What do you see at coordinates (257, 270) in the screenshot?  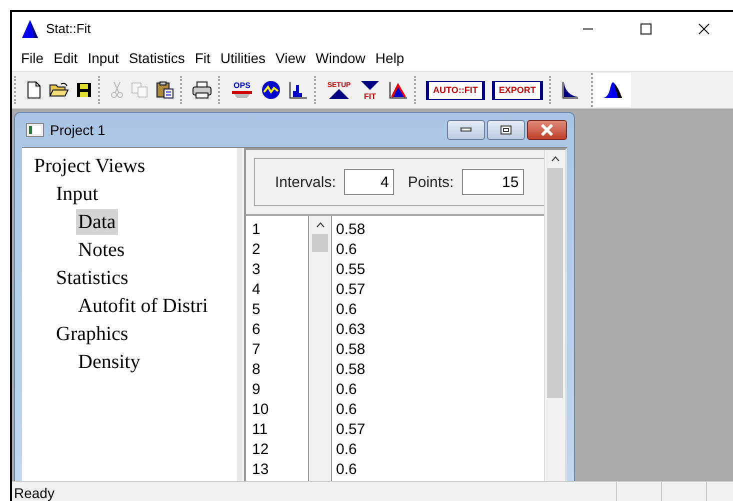 I see `row-number: 3` at bounding box center [257, 270].